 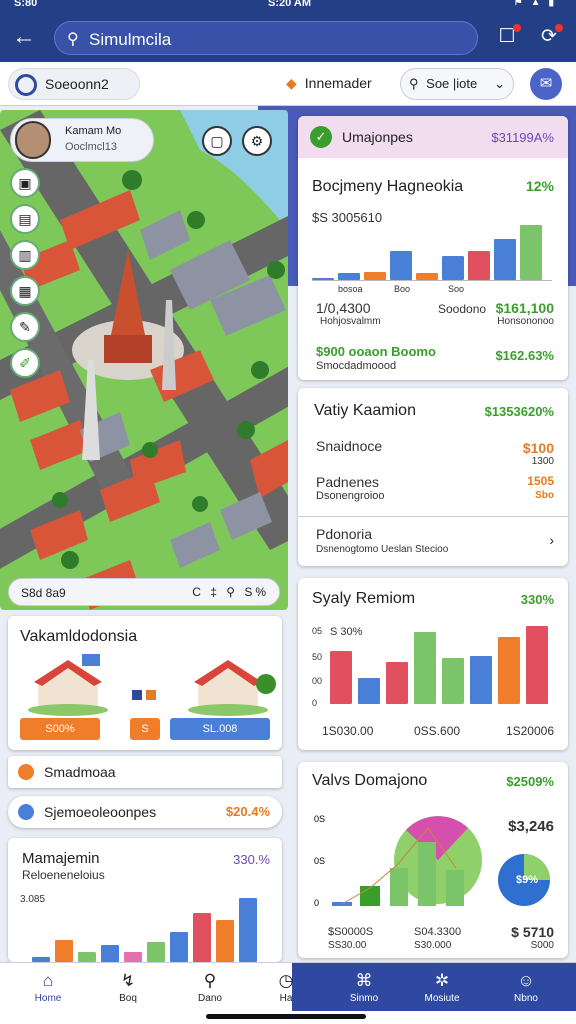 I want to click on nav-tools: ↯ Boq, so click(x=128, y=987).